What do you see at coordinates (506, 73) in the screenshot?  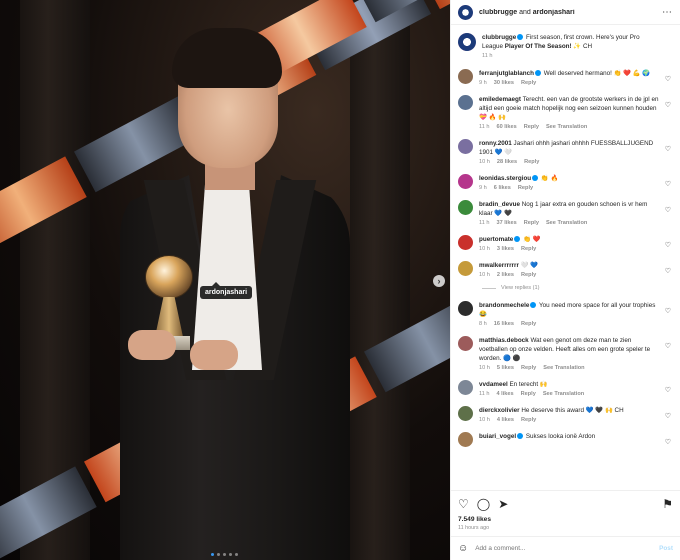 I see `comment-username: ferranjutglablanch` at bounding box center [506, 73].